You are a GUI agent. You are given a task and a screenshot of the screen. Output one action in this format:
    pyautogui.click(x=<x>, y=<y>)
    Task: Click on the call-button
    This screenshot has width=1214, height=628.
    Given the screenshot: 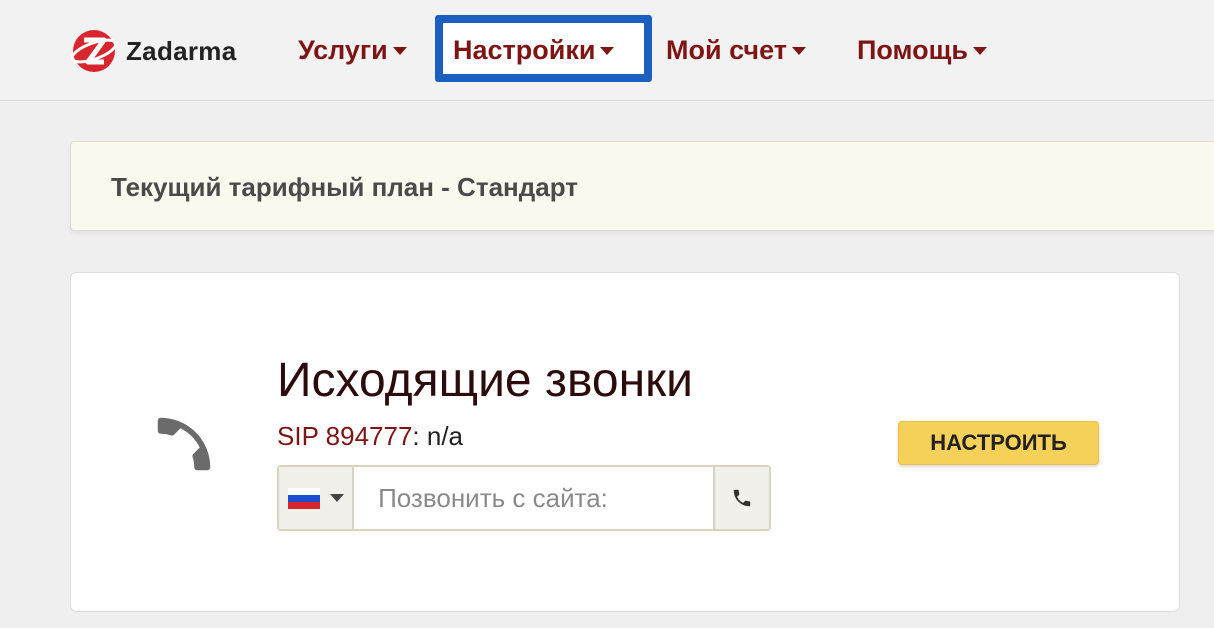 What is the action you would take?
    pyautogui.click(x=741, y=498)
    